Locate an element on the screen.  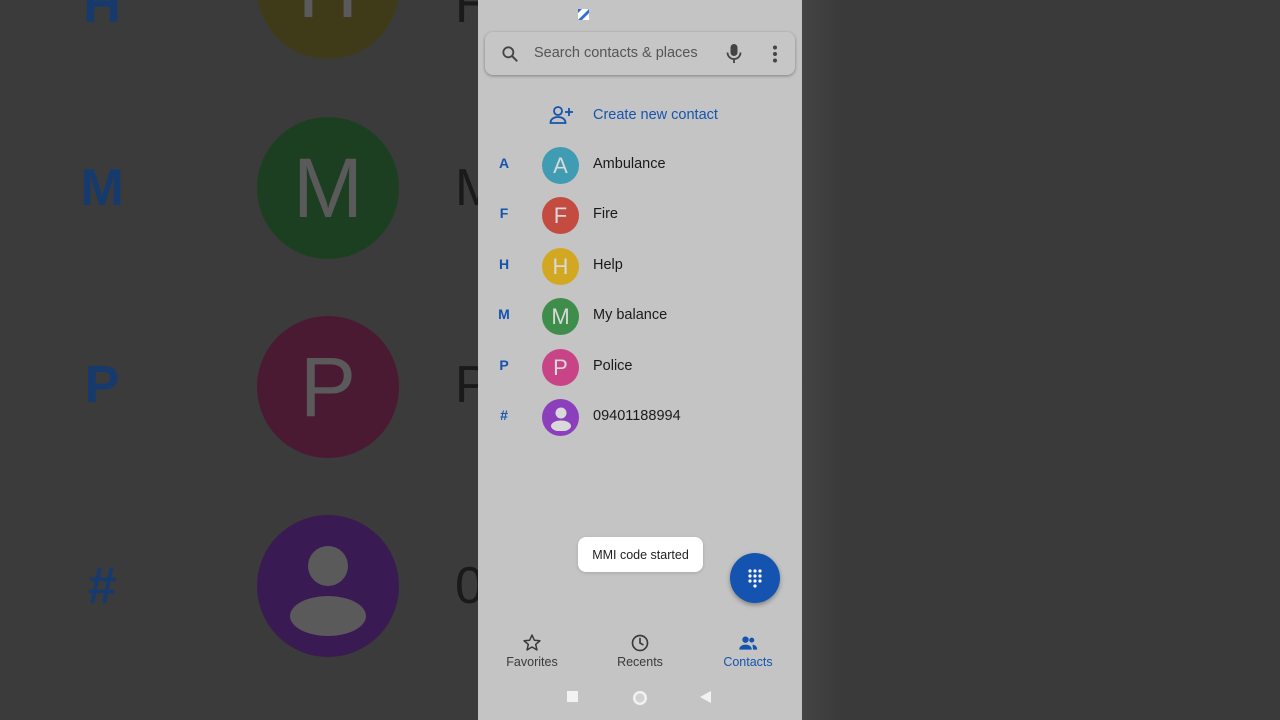
tab-label: Contacts is located at coordinates (748, 662).